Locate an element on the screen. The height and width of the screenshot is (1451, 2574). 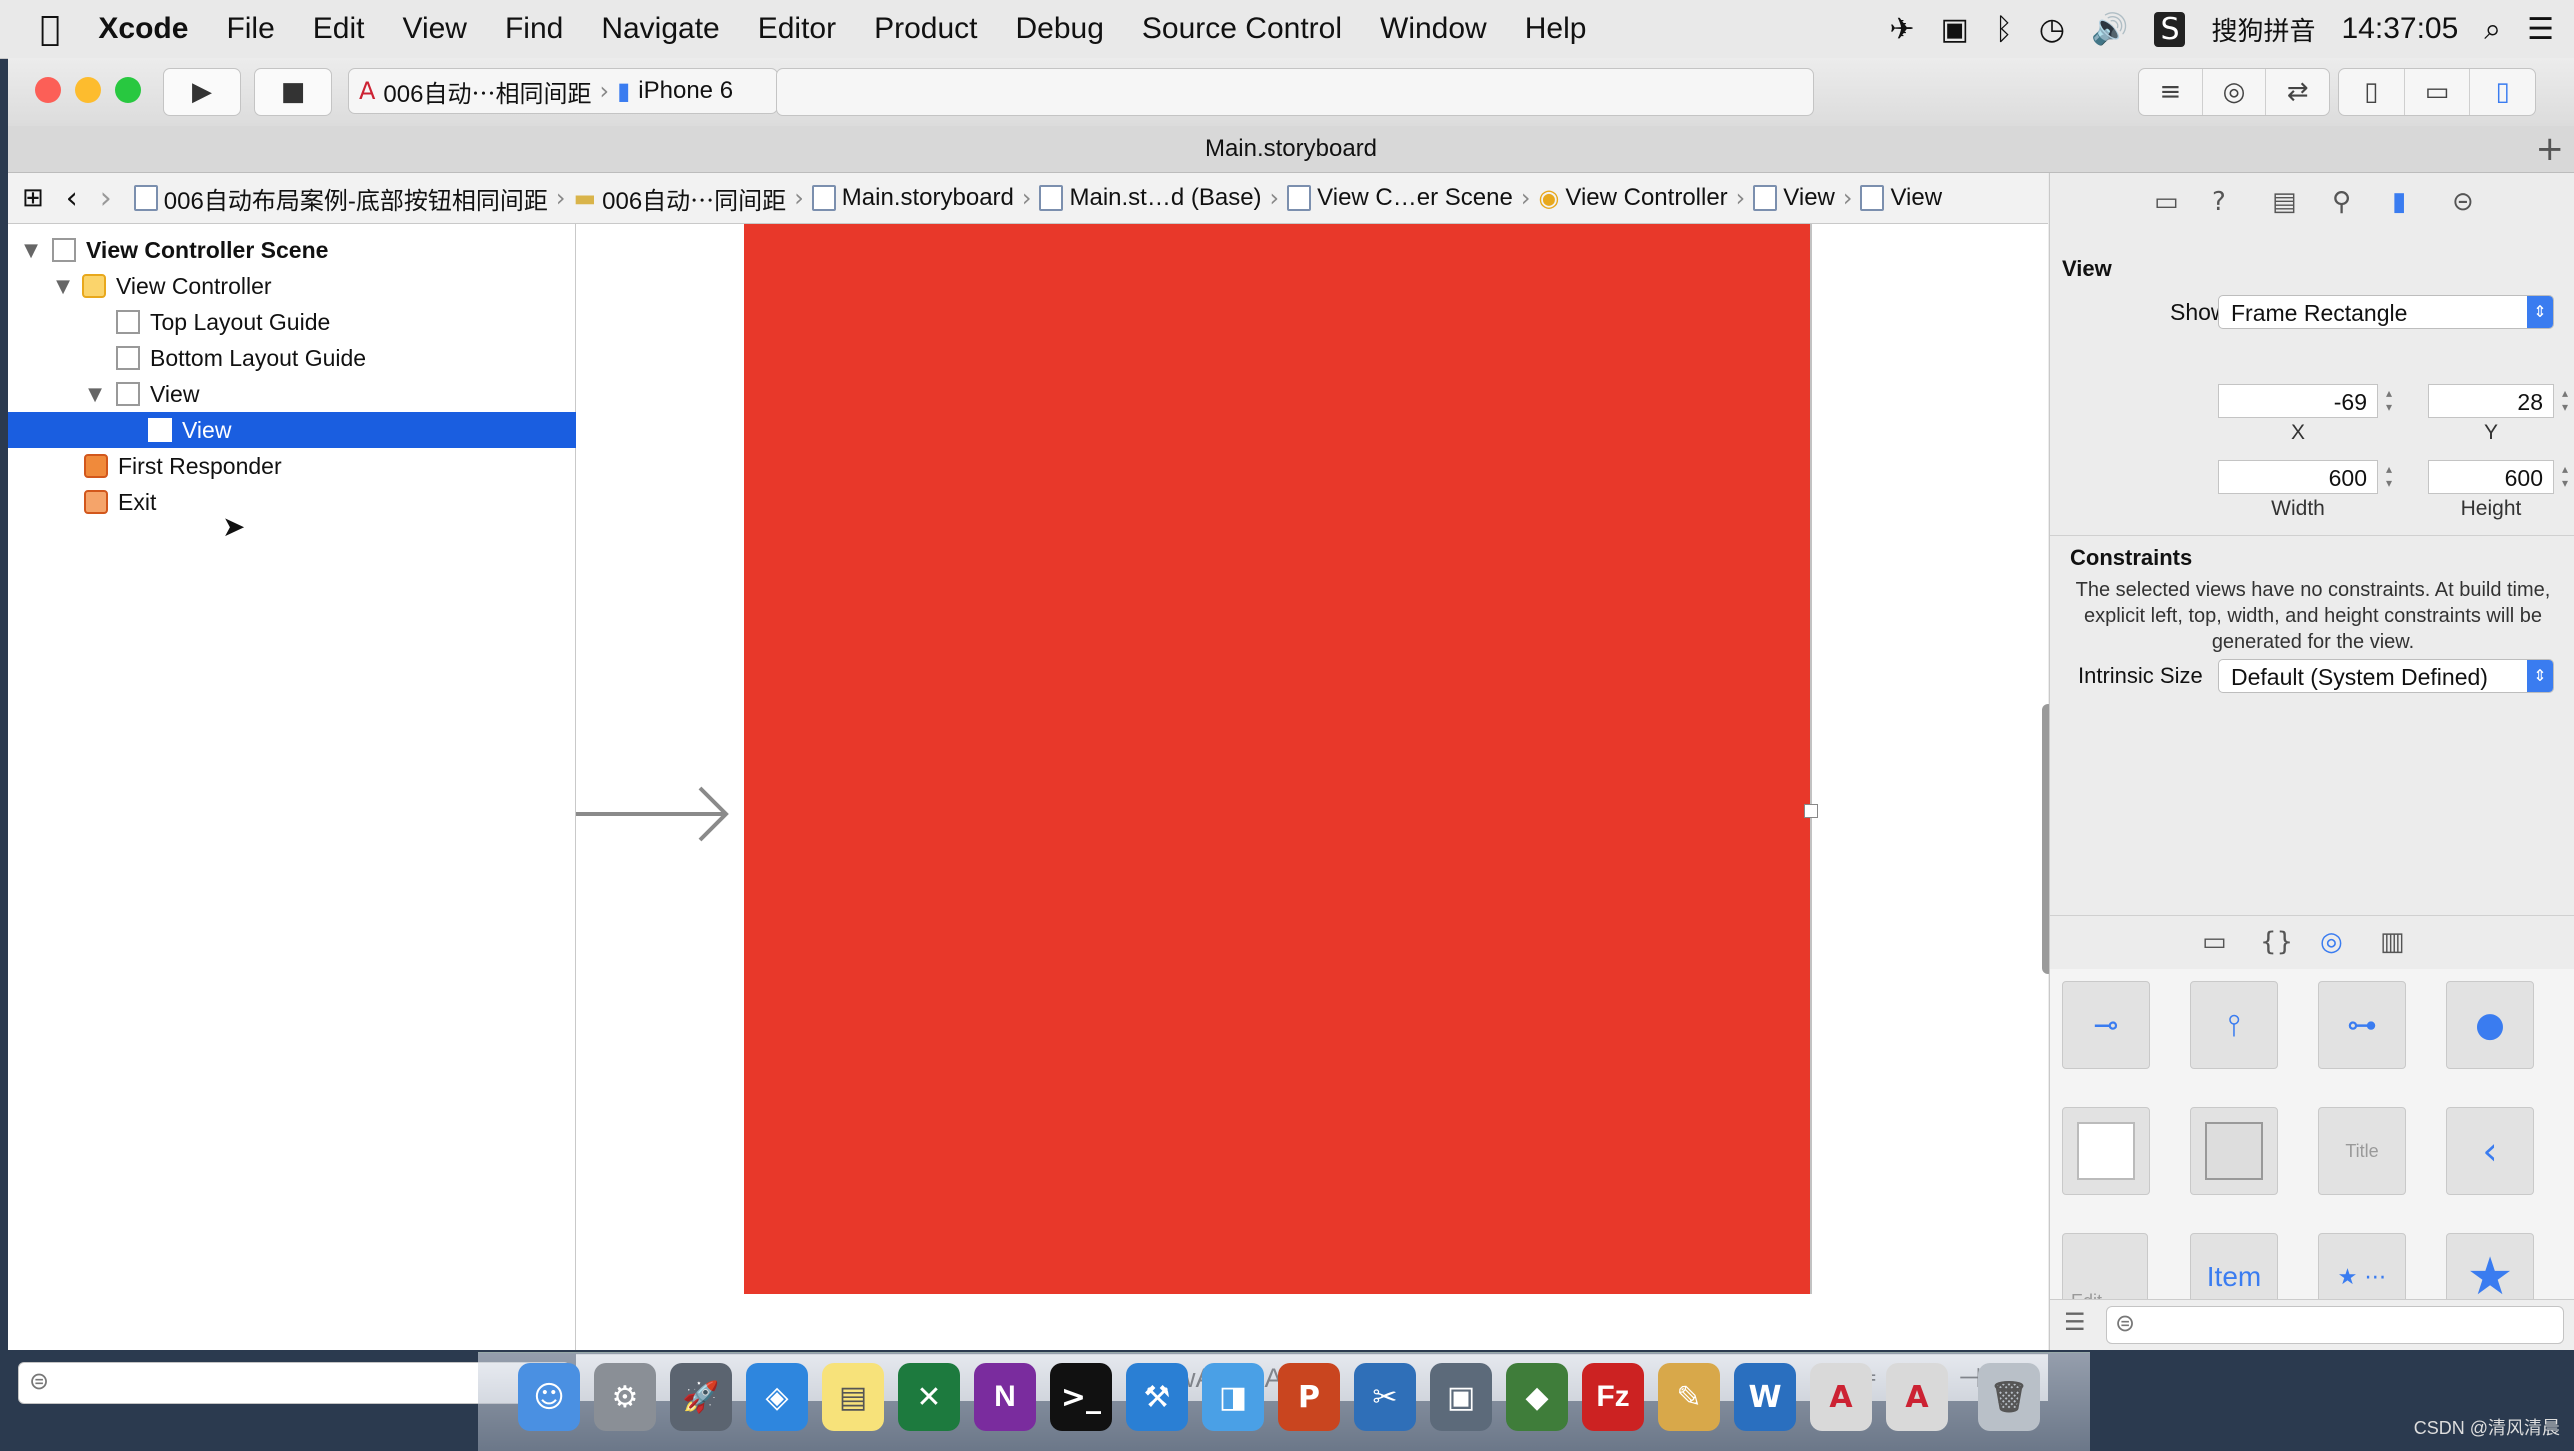
safari-icon: ◈ is located at coordinates (777, 1397).